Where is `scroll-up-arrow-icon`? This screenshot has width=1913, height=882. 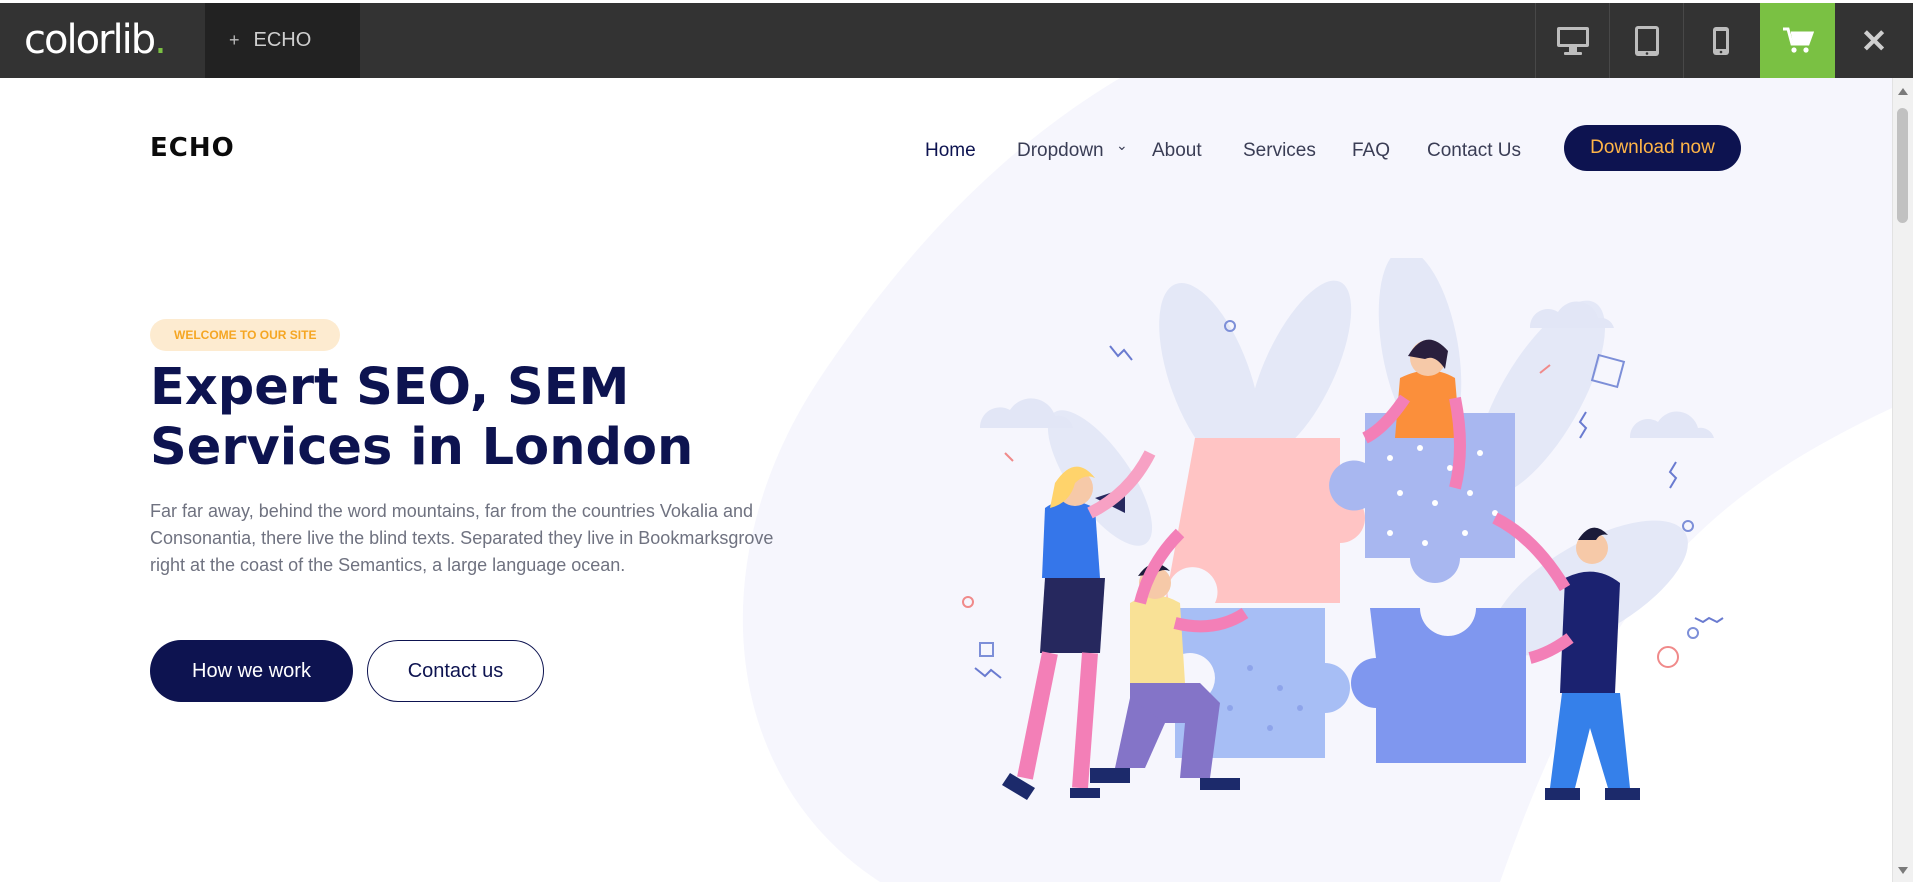 scroll-up-arrow-icon is located at coordinates (1903, 91).